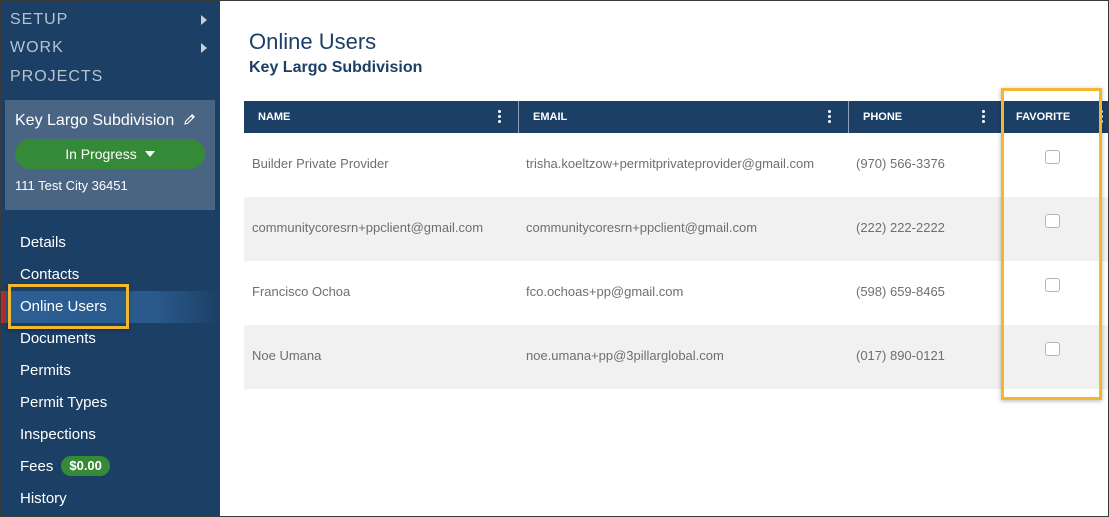  I want to click on sidebar-item-fees: Fees $0.00, so click(110, 467).